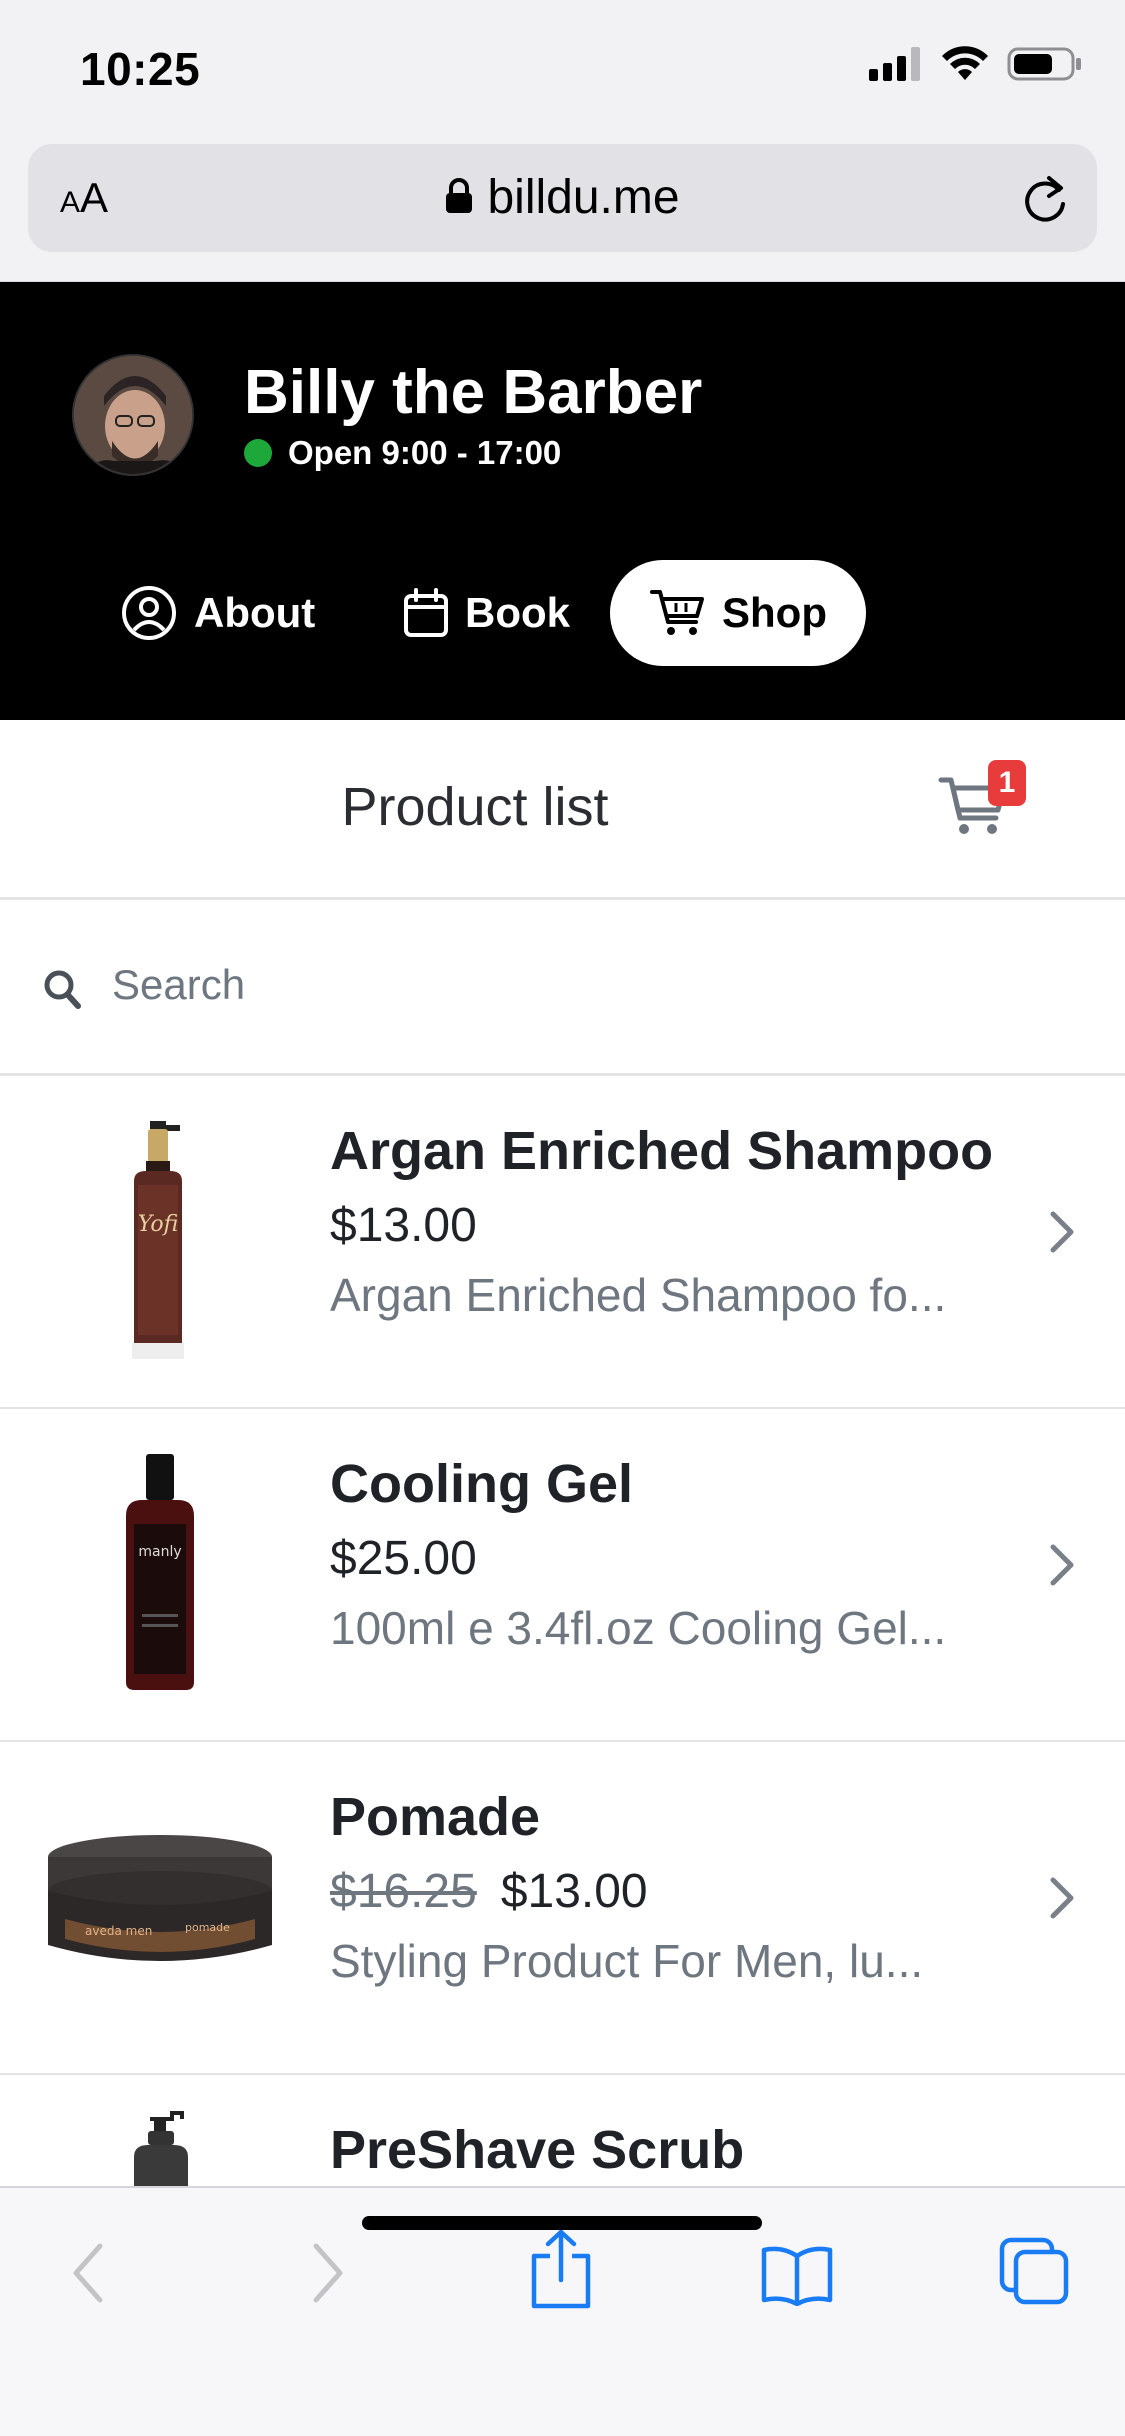 The image size is (1125, 2436). I want to click on svg-text: pomade, so click(207, 1927).